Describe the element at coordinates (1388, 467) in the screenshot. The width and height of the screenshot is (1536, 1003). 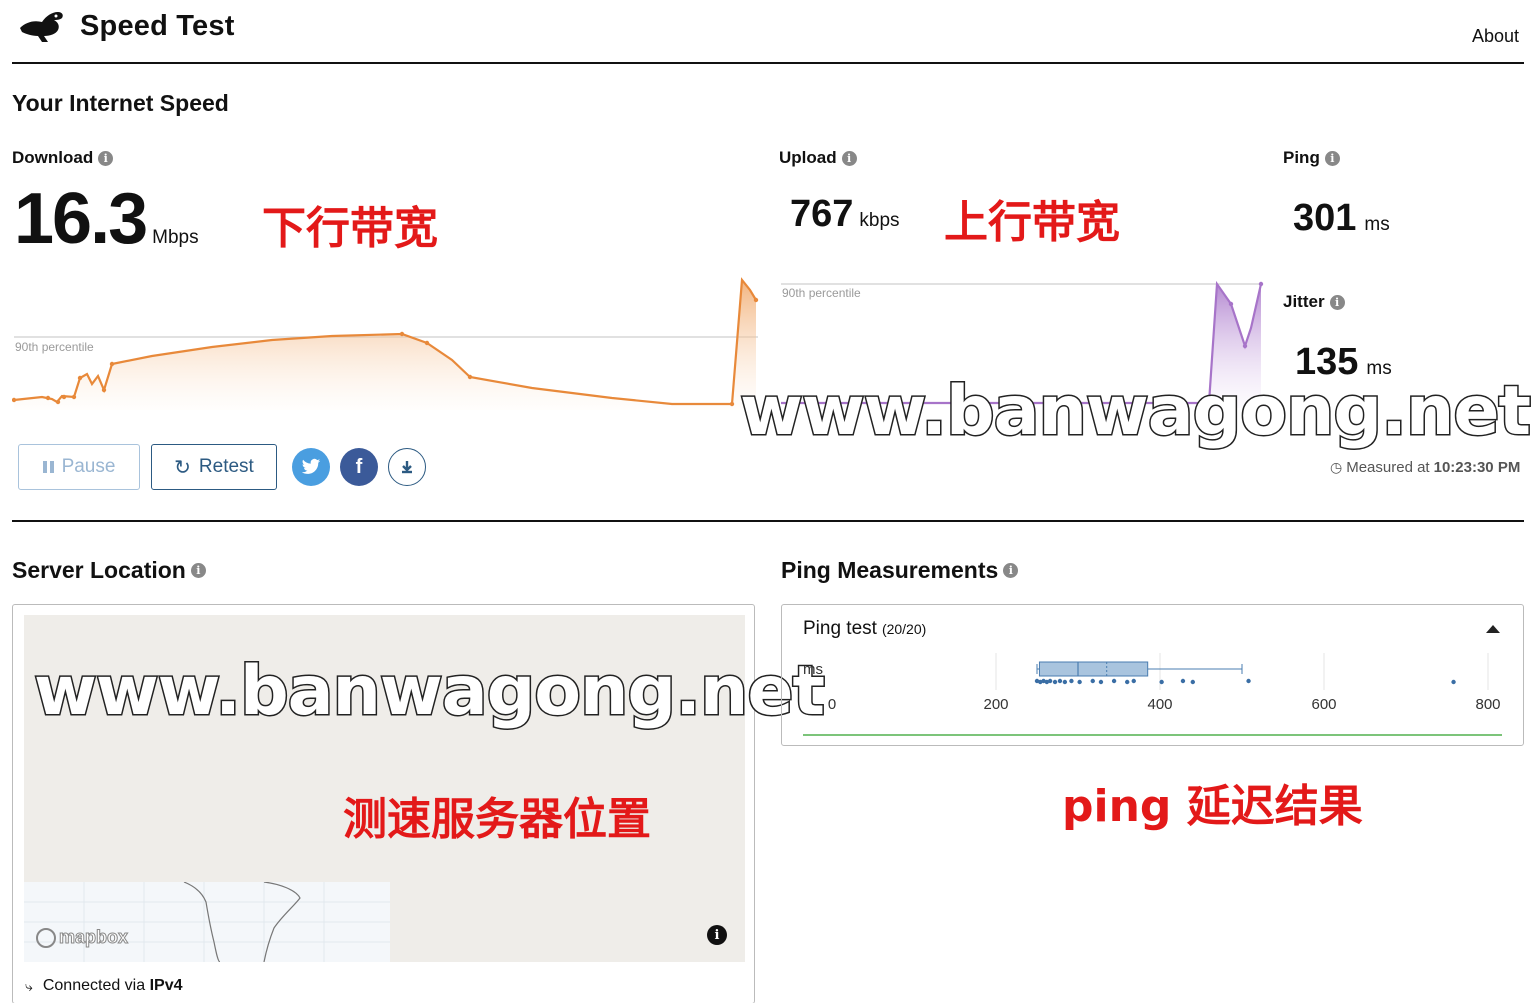
I see `measured-prefix: Measured at` at that location.